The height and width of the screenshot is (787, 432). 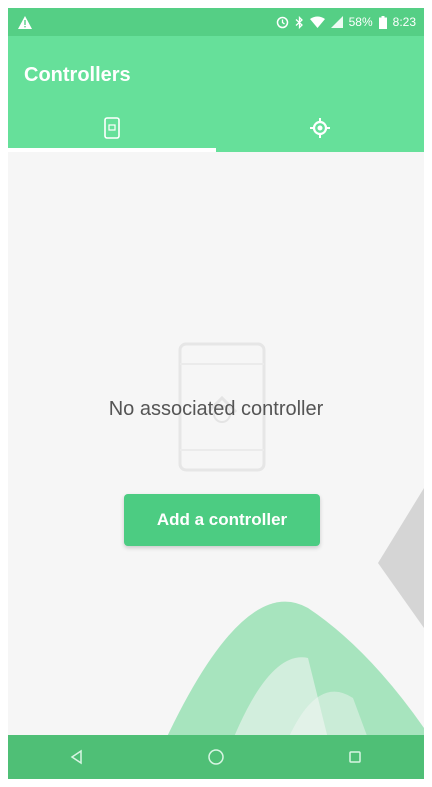 What do you see at coordinates (299, 22) in the screenshot?
I see `bluetooth-icon` at bounding box center [299, 22].